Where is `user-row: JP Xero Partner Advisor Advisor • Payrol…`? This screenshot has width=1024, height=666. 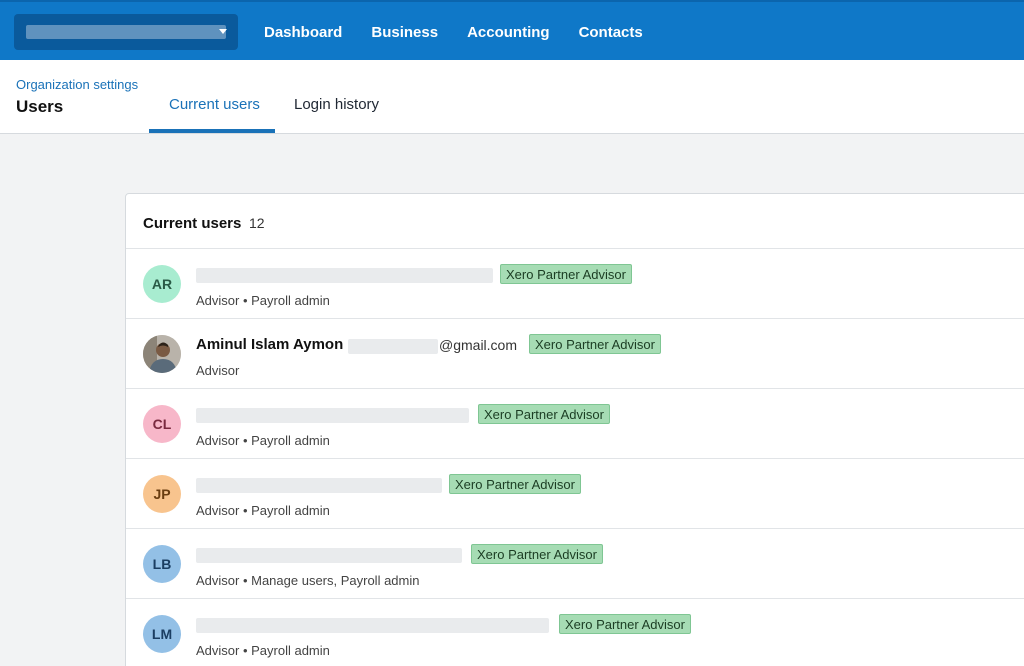
user-row: JP Xero Partner Advisor Advisor • Payrol… is located at coordinates (575, 494).